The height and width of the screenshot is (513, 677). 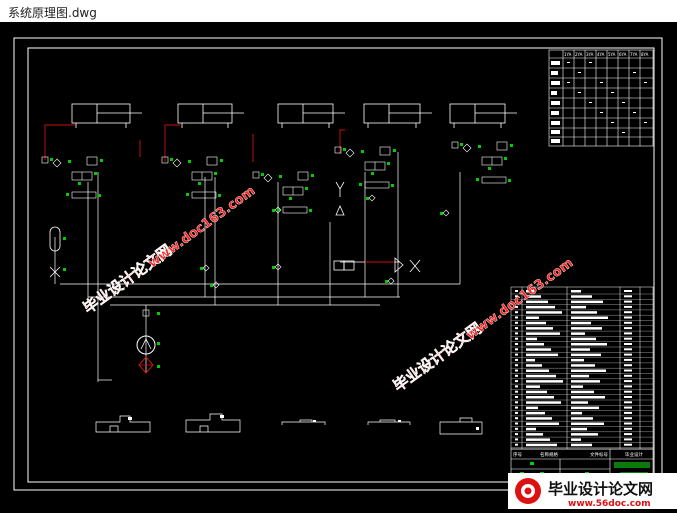 I want to click on title-bar: 系统原理图.dwg, so click(x=338, y=11).